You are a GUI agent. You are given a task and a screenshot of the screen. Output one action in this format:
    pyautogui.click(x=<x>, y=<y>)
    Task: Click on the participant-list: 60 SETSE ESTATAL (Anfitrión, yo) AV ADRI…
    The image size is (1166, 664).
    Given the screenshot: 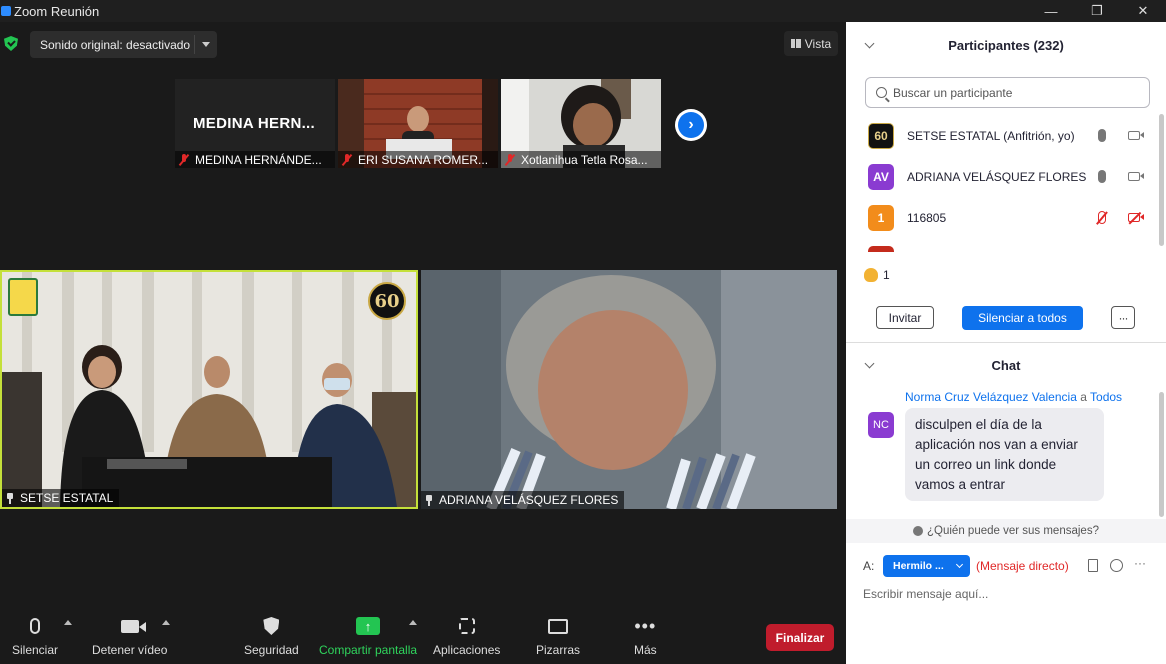 What is the action you would take?
    pyautogui.click(x=1001, y=183)
    